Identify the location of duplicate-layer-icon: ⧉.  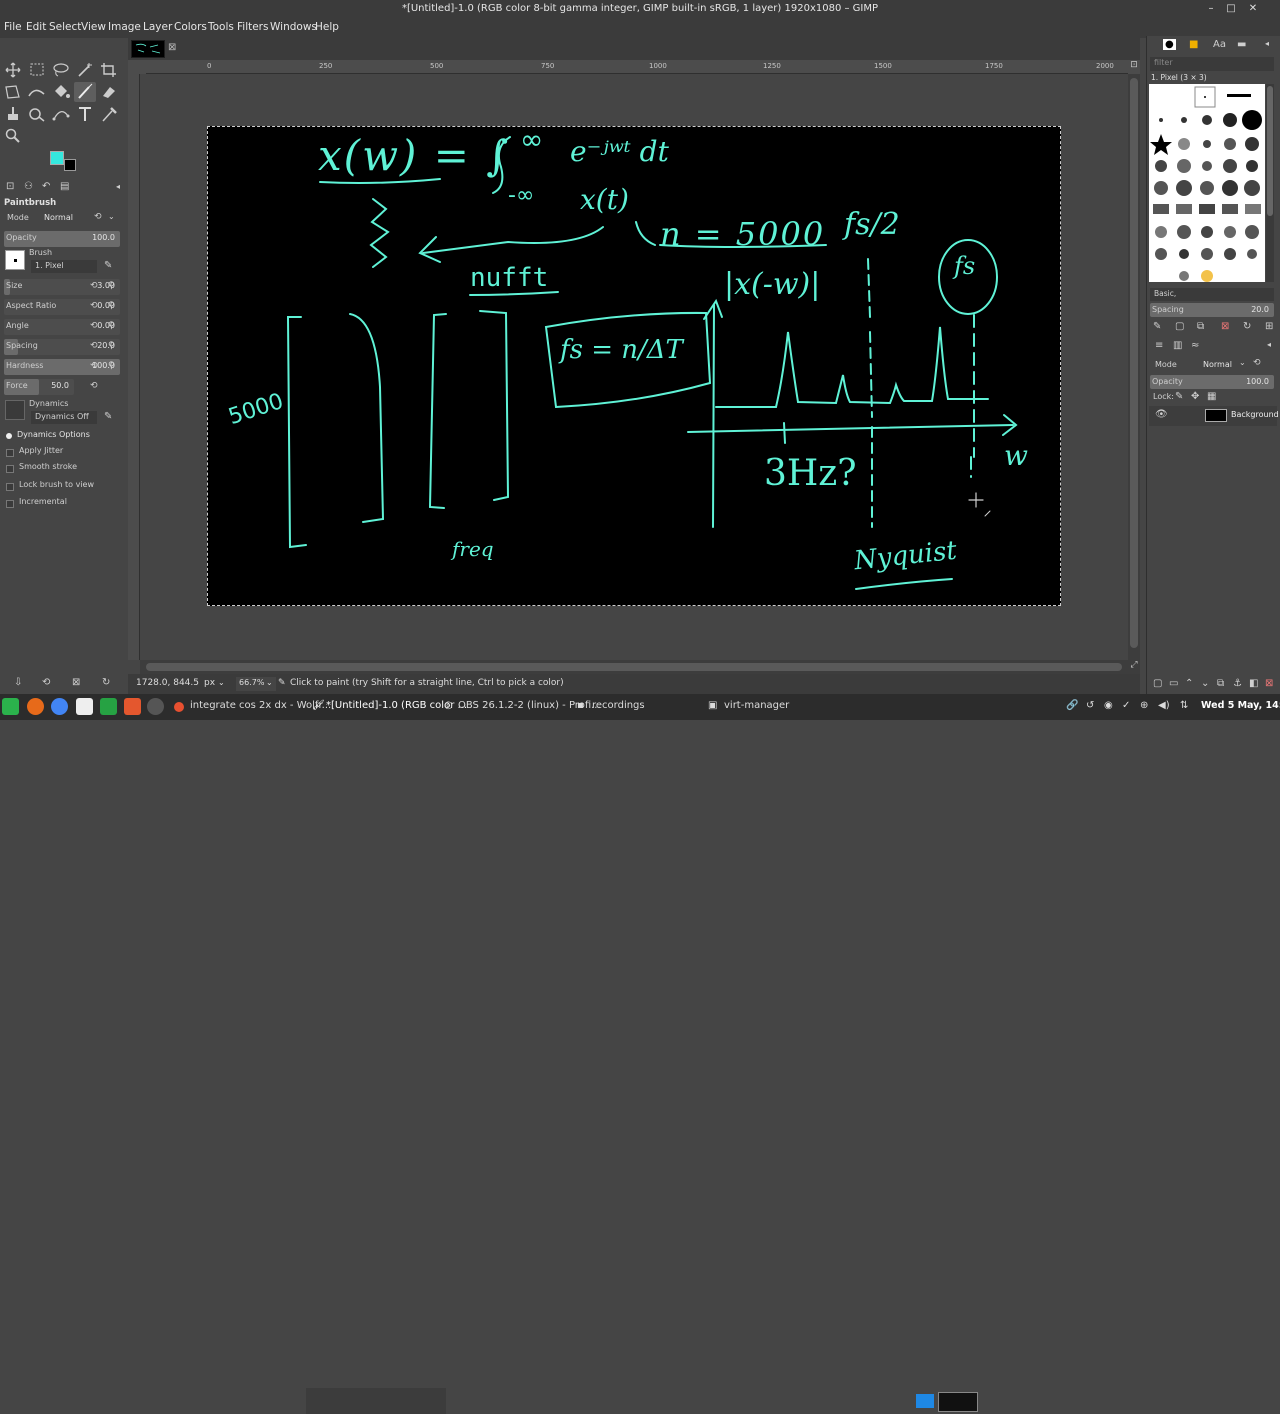
(1220, 683).